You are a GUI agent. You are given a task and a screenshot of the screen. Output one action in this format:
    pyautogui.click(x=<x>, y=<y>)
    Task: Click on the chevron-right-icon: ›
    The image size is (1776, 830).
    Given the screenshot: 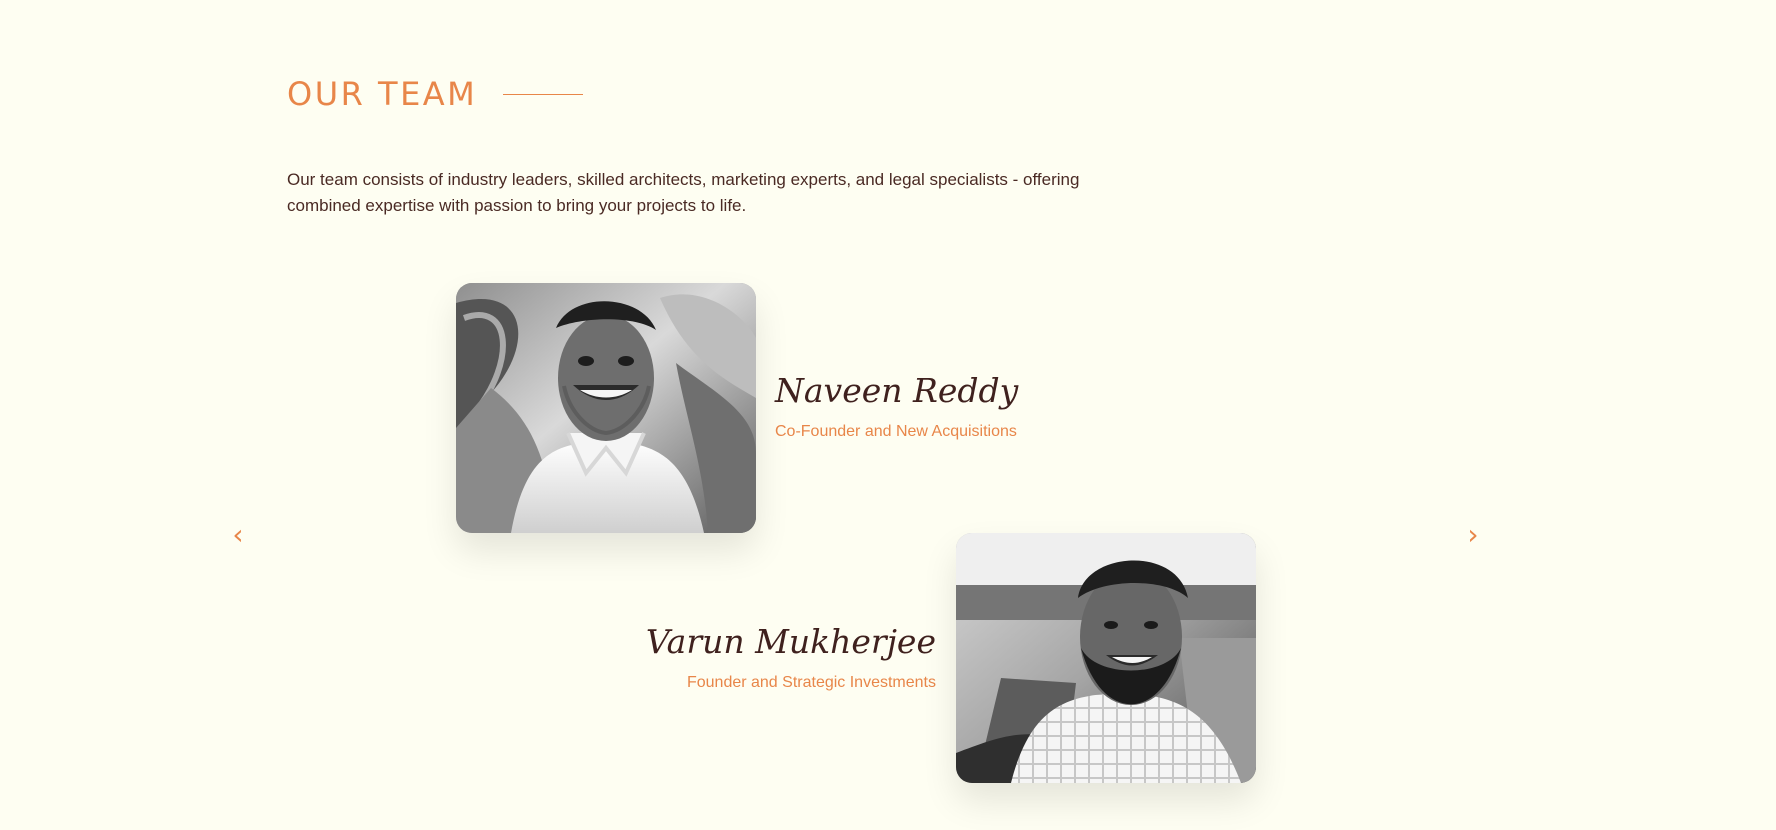 What is the action you would take?
    pyautogui.click(x=1473, y=534)
    